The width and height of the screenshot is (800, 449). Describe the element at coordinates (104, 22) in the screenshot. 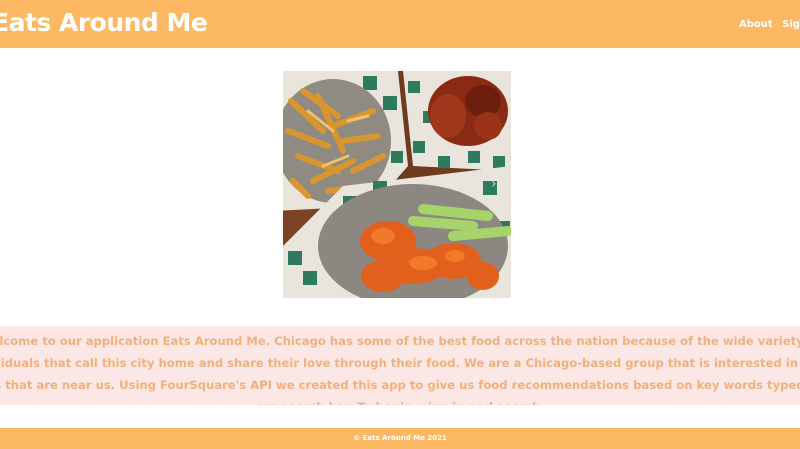

I see `brand-logo-text: Eats Around Me` at that location.